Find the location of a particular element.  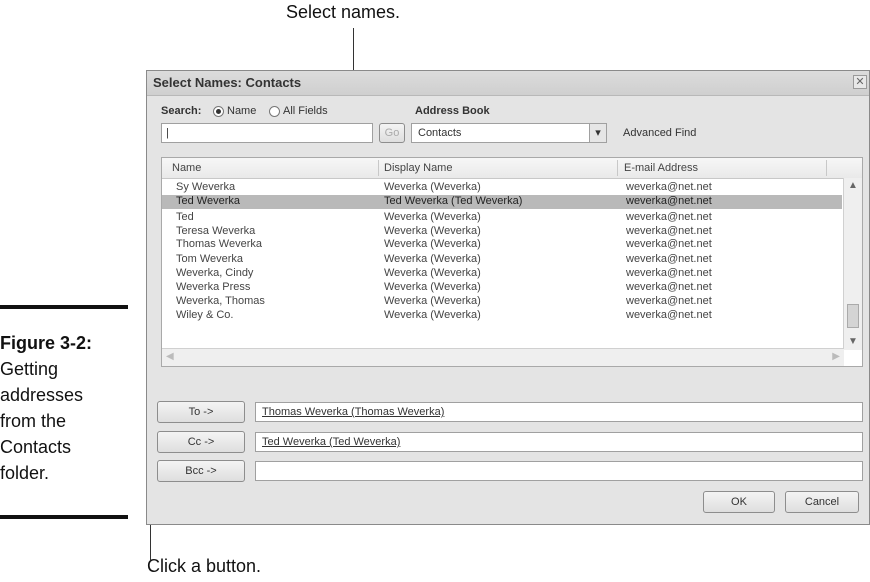

radio-all-fields-label: All Fields is located at coordinates (305, 111).